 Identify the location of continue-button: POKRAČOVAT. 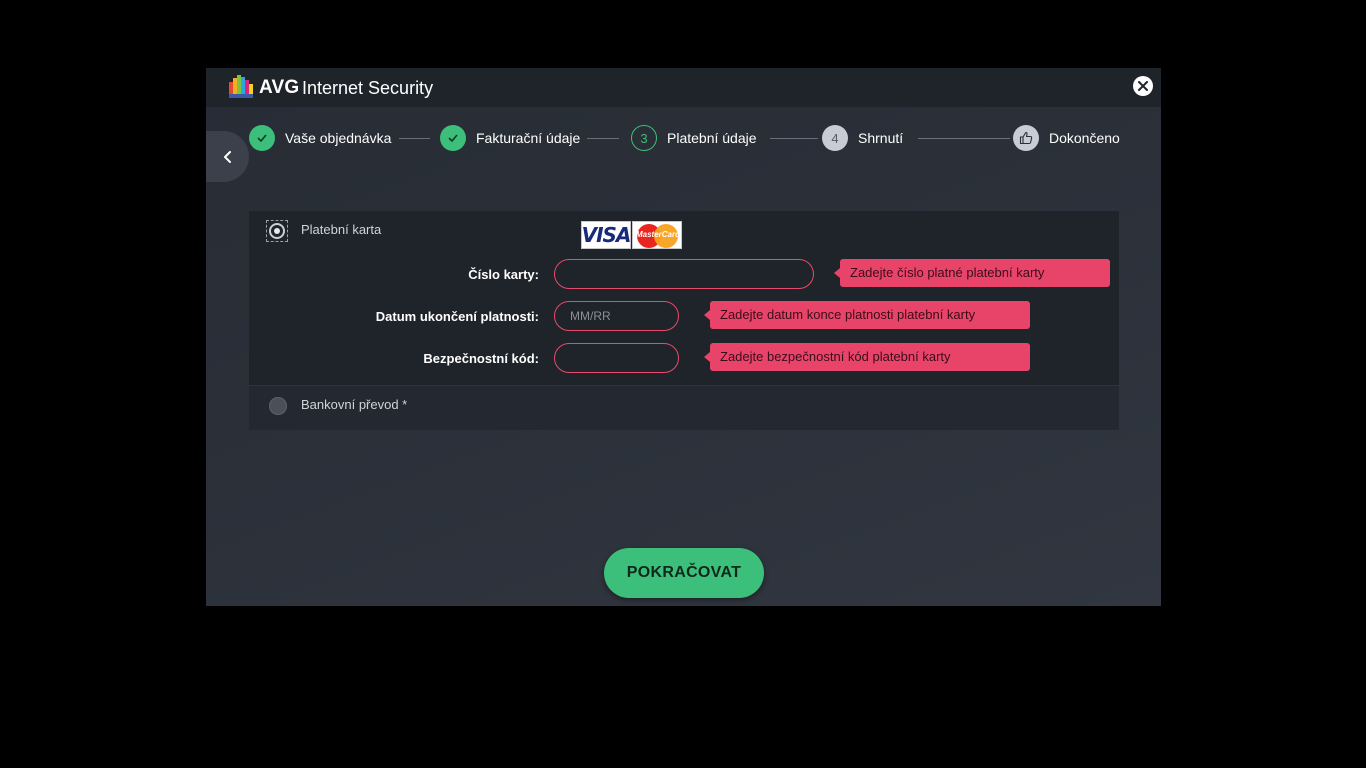
(684, 573).